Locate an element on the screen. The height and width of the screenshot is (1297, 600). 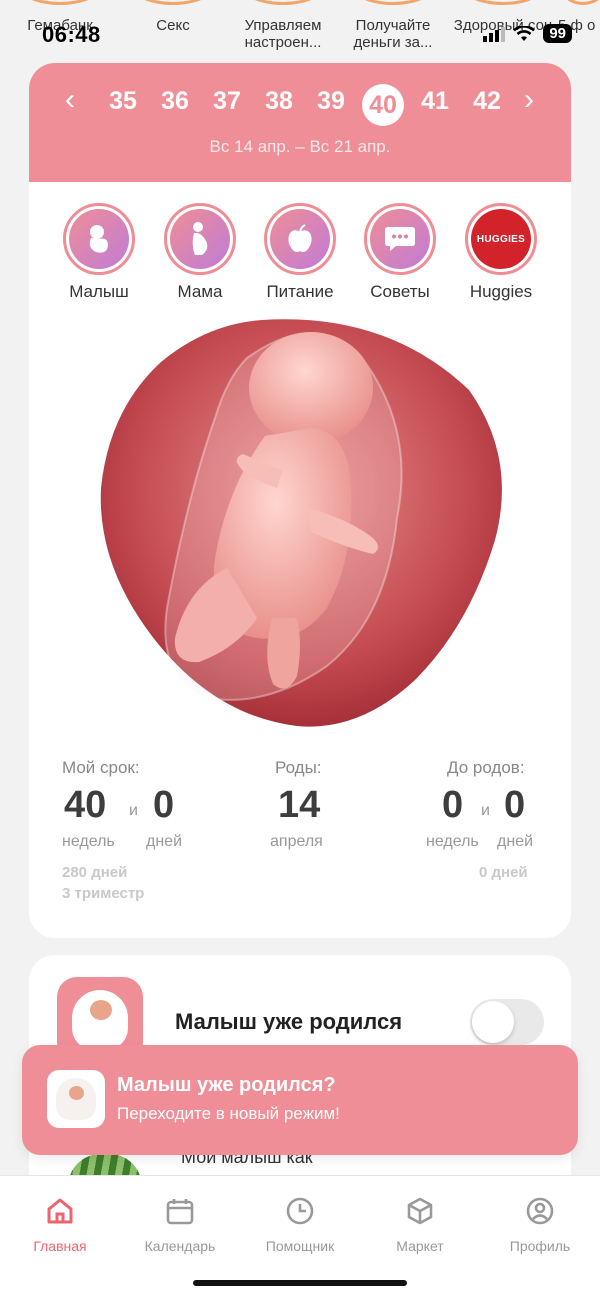
nav-assistant: Помощник is located at coordinates (300, 1224).